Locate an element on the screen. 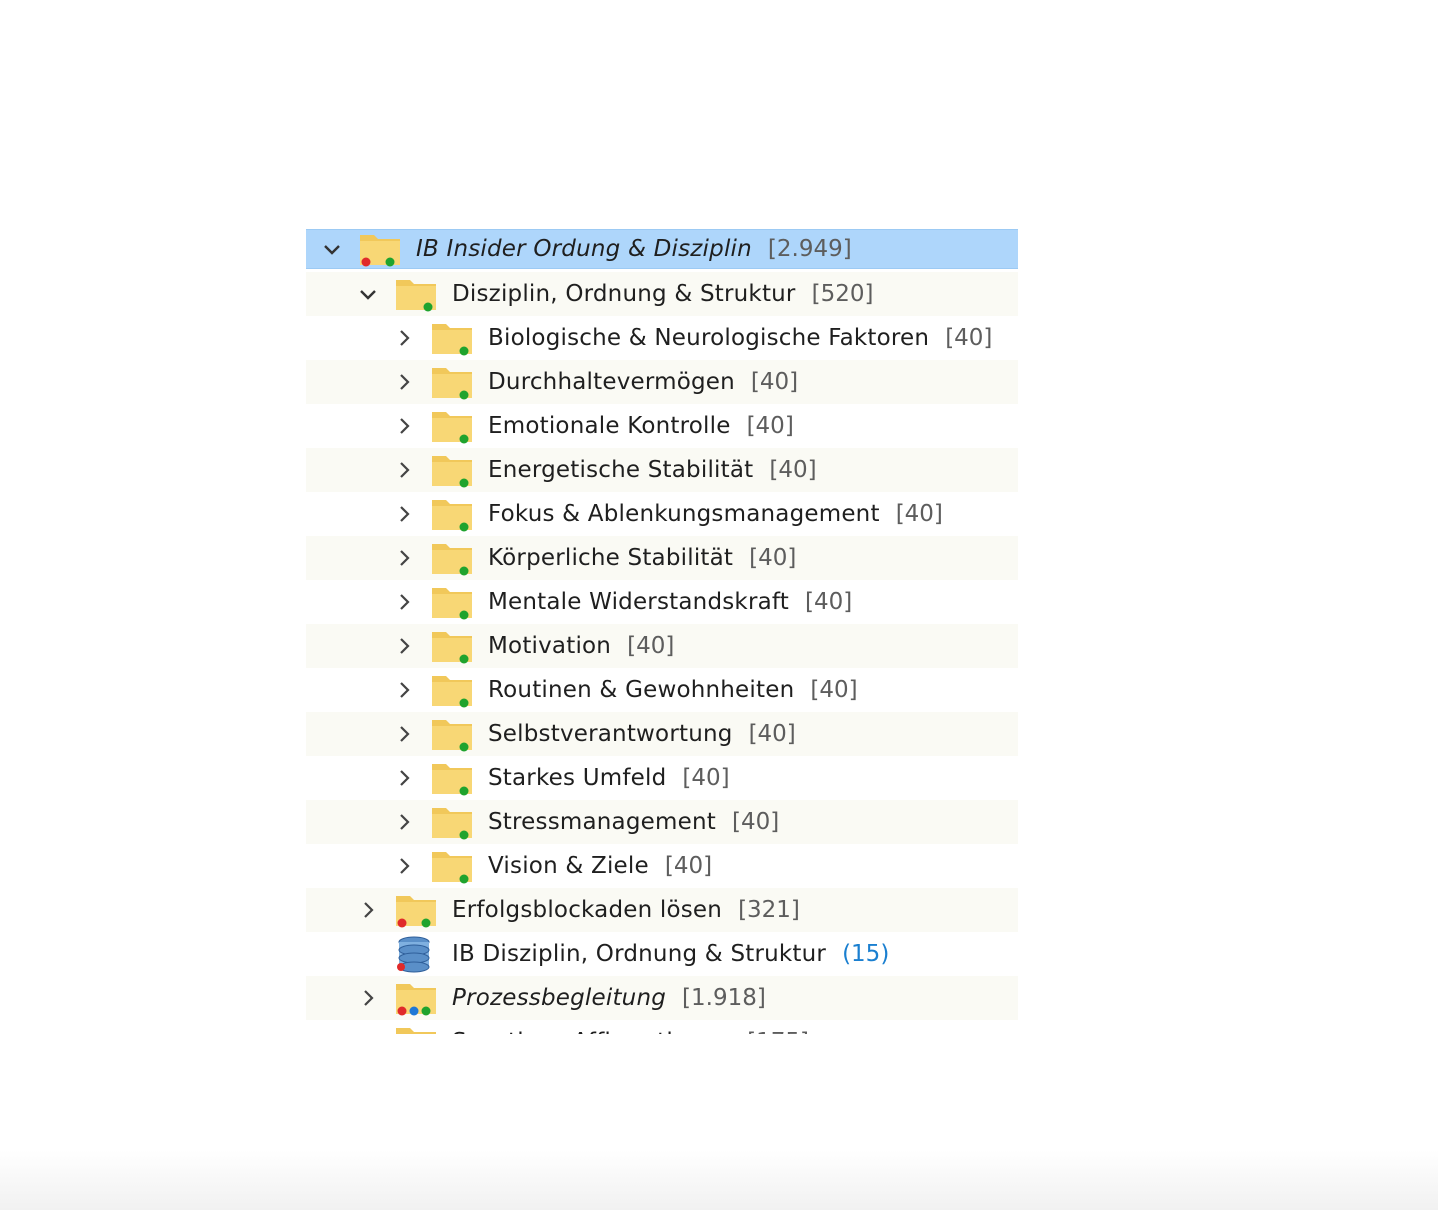 Image resolution: width=1438 pixels, height=1210 pixels. tree-row-child: Stressmanagement [40] is located at coordinates (662, 822).